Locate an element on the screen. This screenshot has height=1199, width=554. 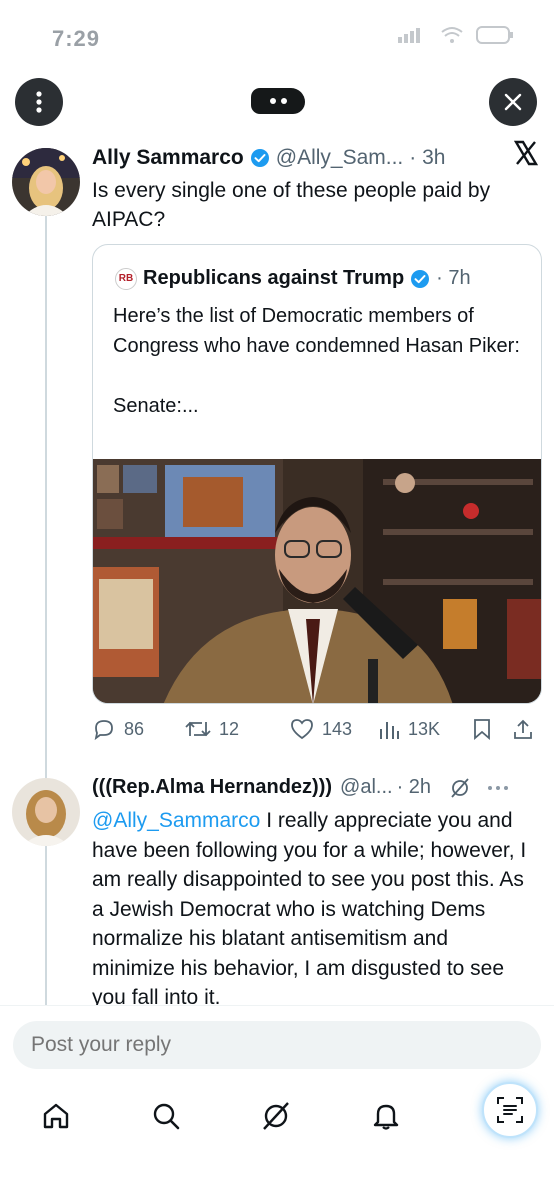
menu-button is located at coordinates (39, 102).